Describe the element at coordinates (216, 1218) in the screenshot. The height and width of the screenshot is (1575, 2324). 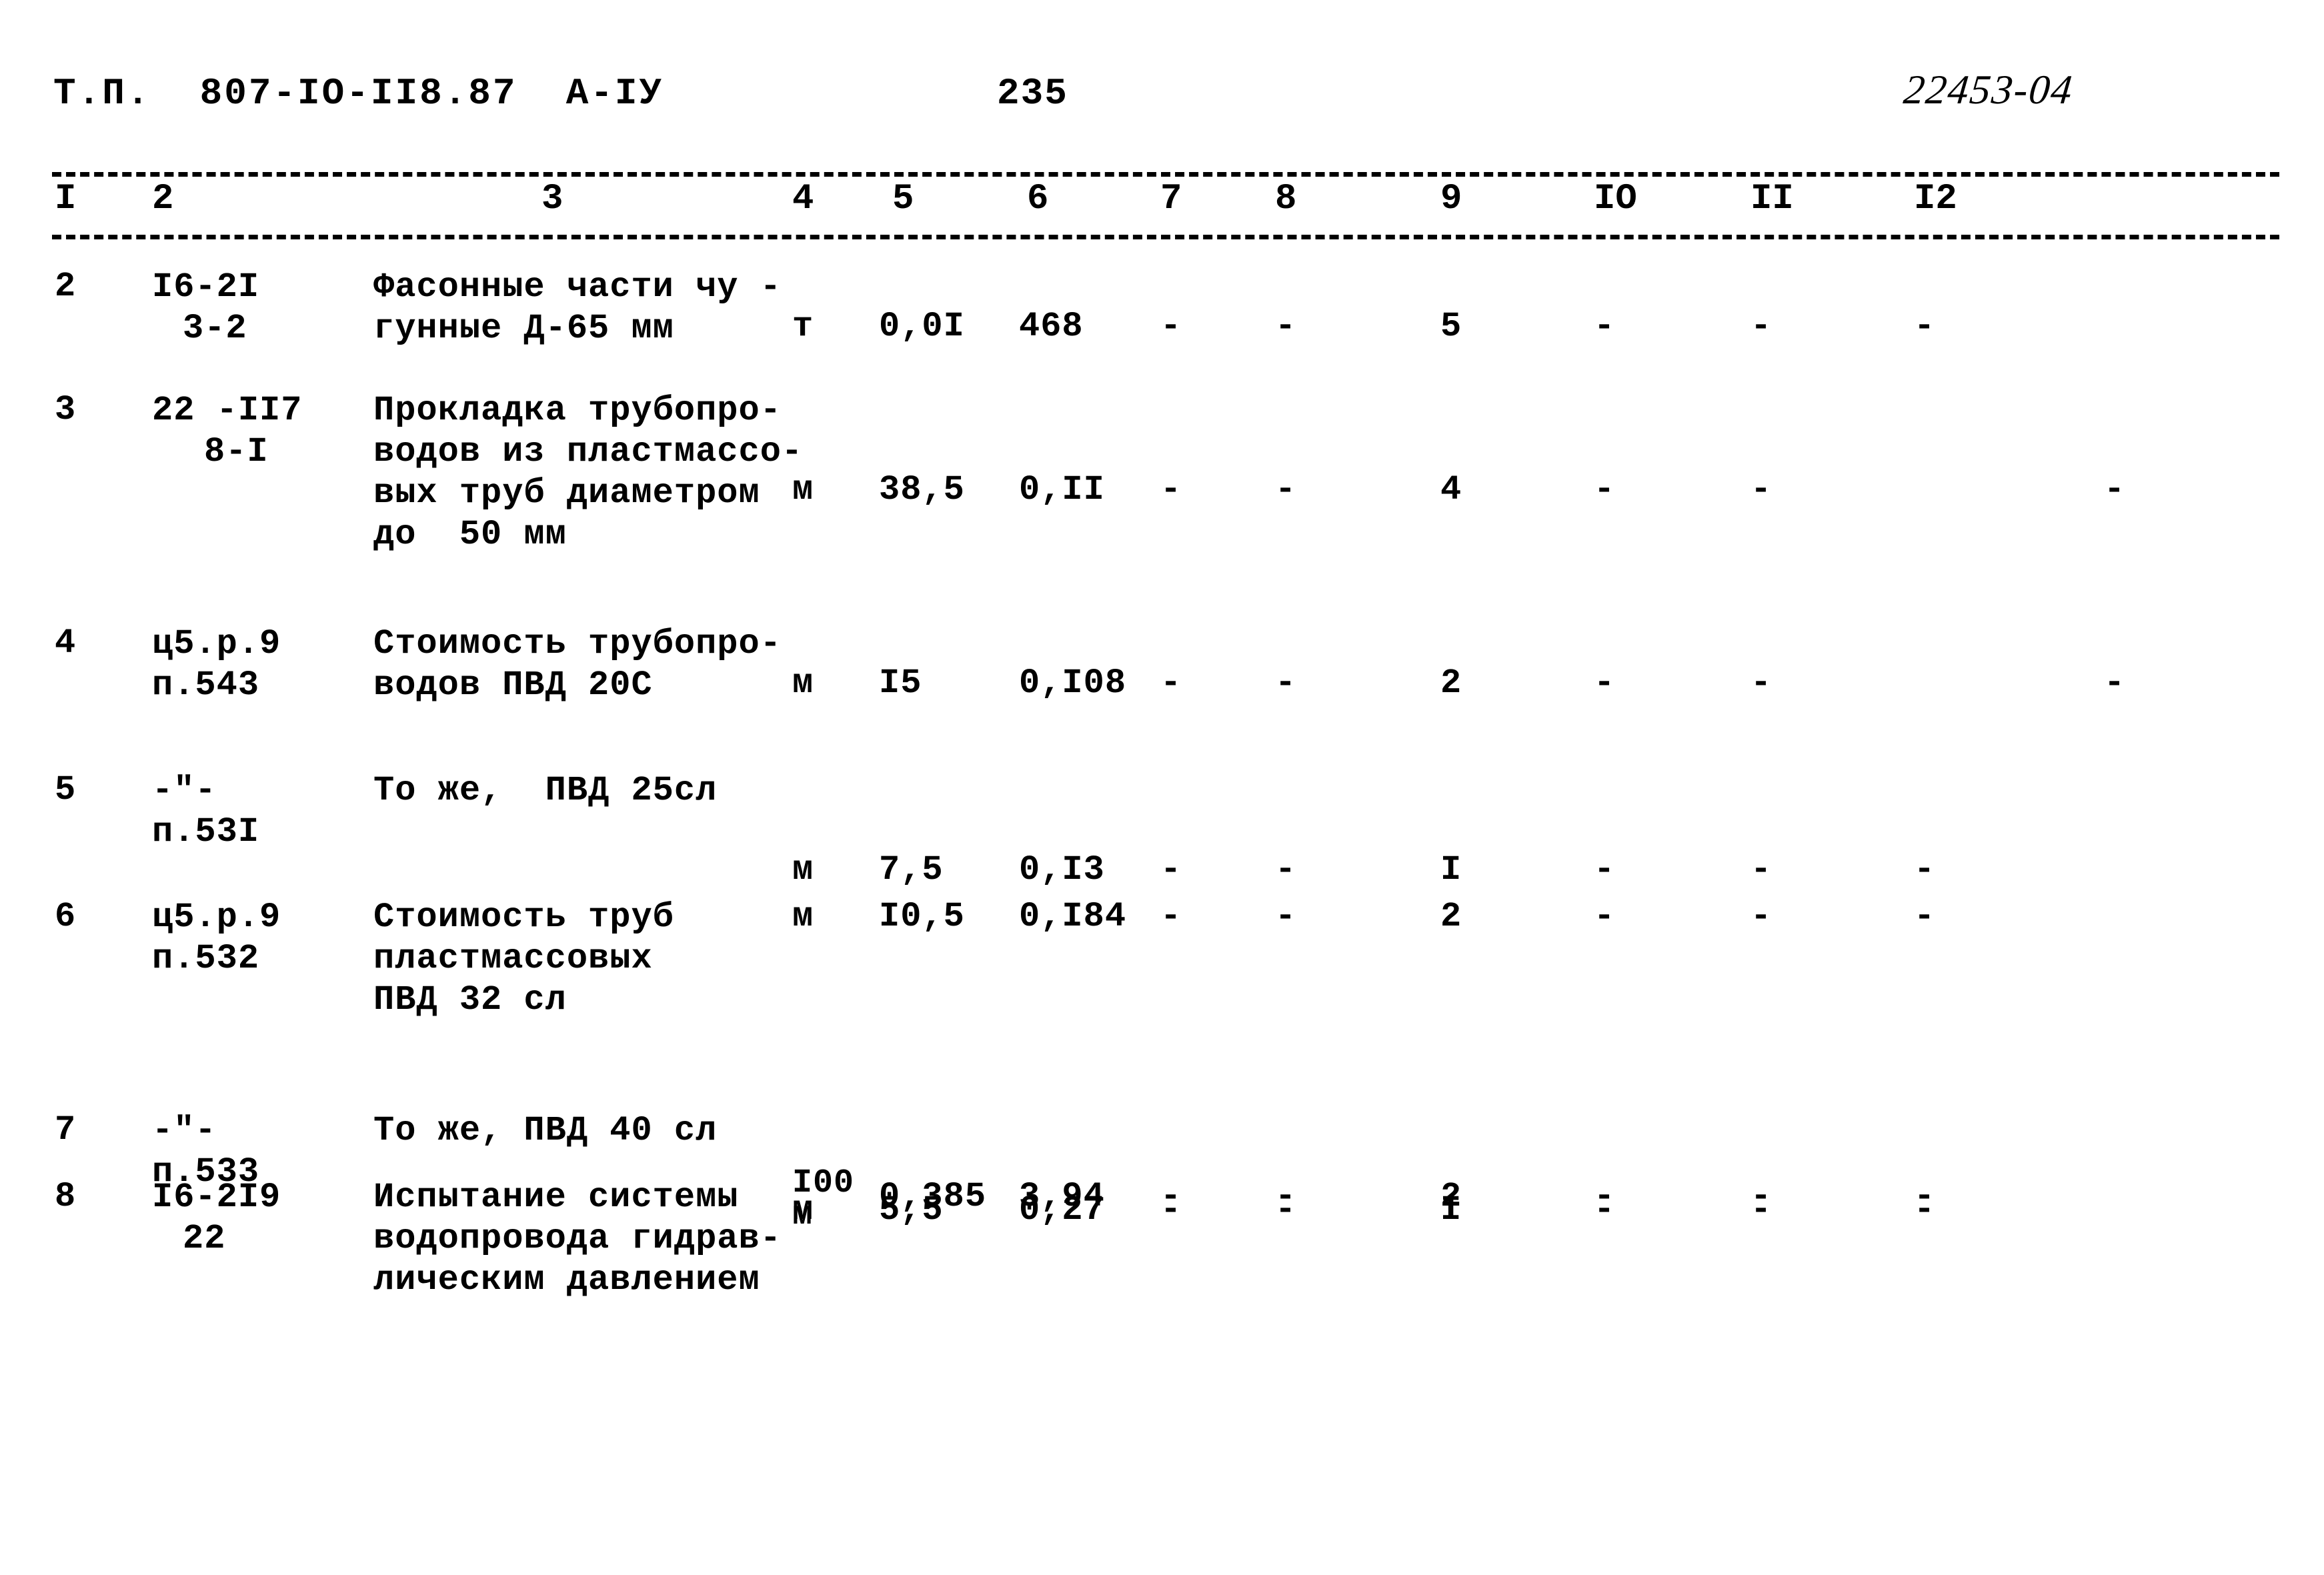
I see `row-code: I6-2I9 22` at that location.